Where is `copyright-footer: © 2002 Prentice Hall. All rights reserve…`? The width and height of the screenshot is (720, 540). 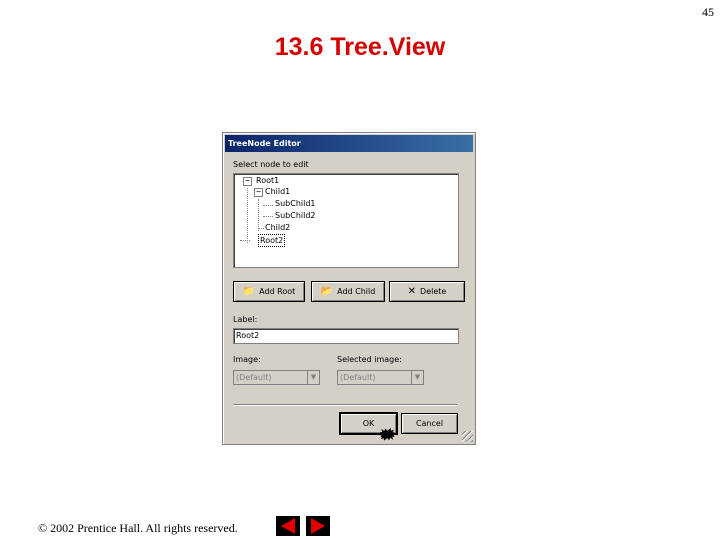 copyright-footer: © 2002 Prentice Hall. All rights reserve… is located at coordinates (138, 528).